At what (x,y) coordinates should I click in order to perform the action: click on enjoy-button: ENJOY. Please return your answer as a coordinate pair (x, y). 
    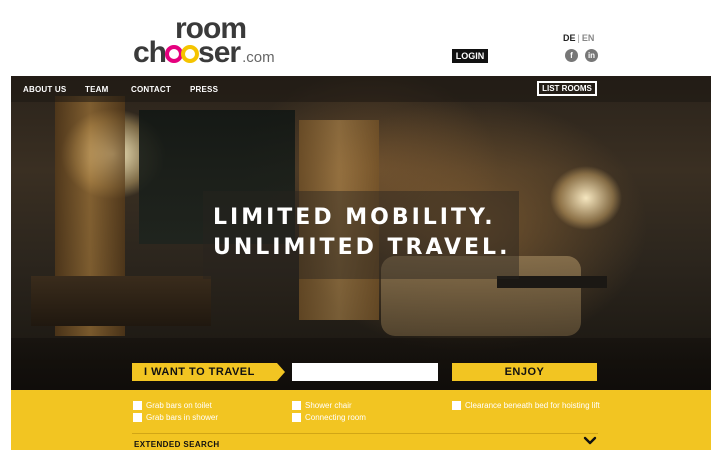
    Looking at the image, I should click on (524, 372).